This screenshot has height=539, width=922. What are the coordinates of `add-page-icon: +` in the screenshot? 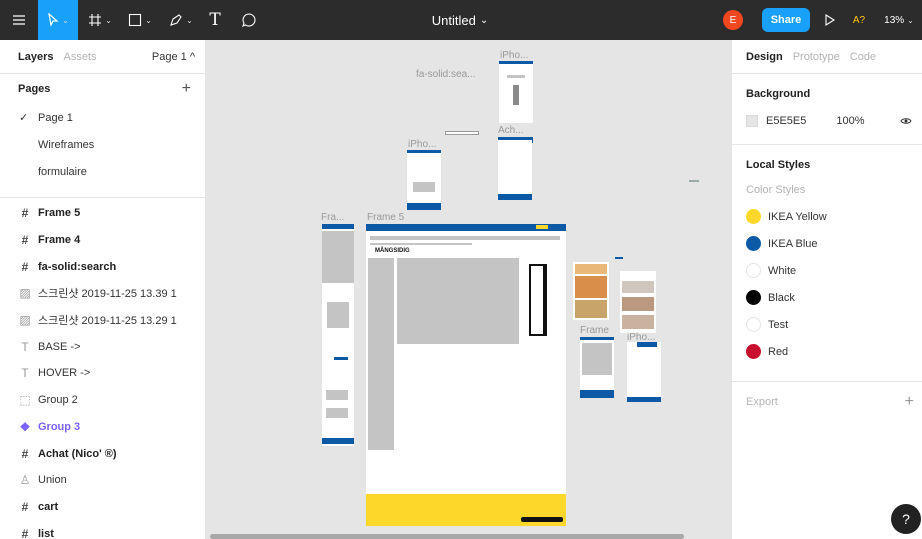 It's located at (186, 89).